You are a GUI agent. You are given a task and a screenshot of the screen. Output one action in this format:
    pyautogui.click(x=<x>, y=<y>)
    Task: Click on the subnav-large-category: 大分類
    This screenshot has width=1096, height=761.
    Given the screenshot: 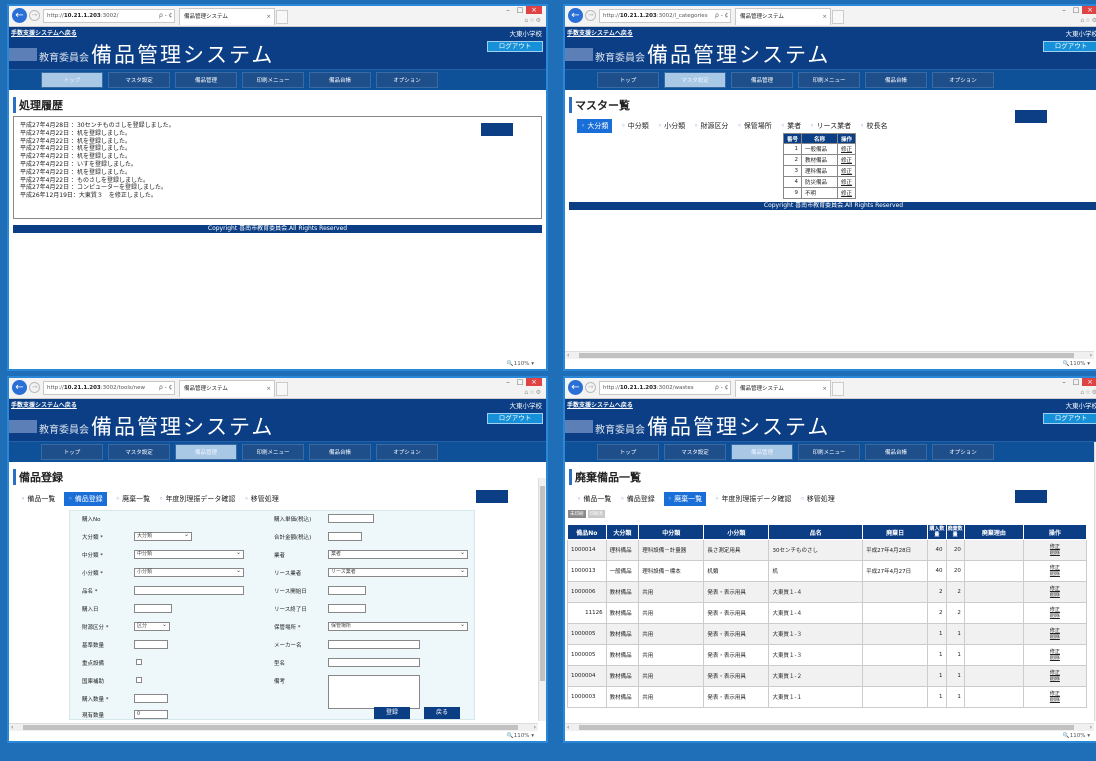 What is the action you would take?
    pyautogui.click(x=595, y=126)
    